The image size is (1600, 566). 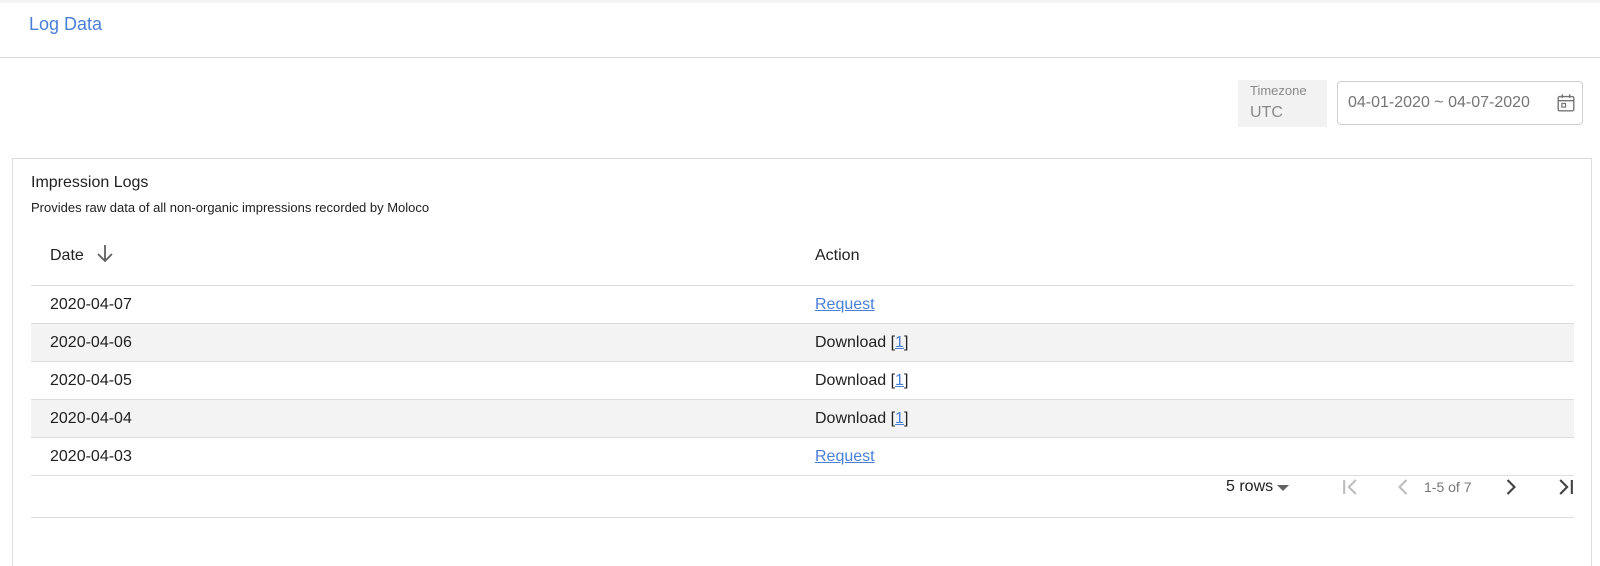 What do you see at coordinates (1566, 103) in the screenshot?
I see `calendar-icon` at bounding box center [1566, 103].